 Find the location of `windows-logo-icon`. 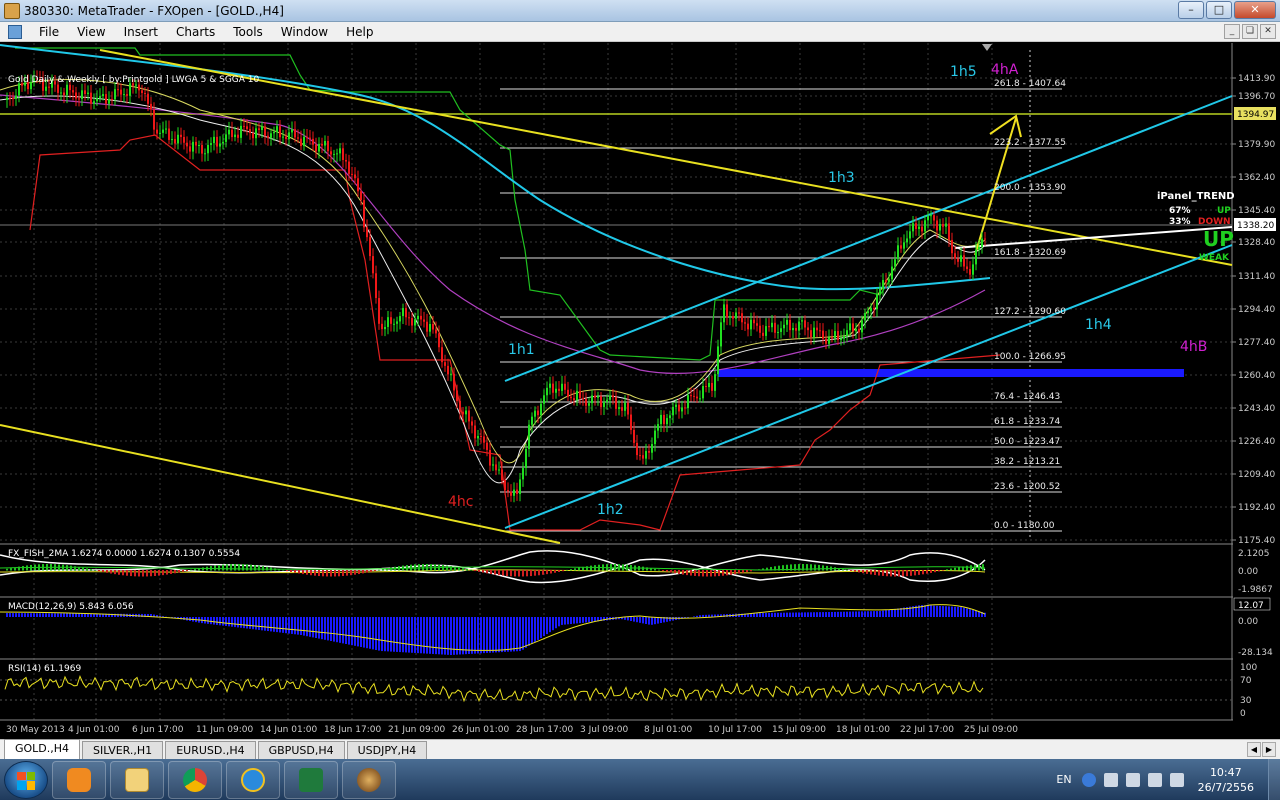

windows-logo-icon is located at coordinates (26, 780).